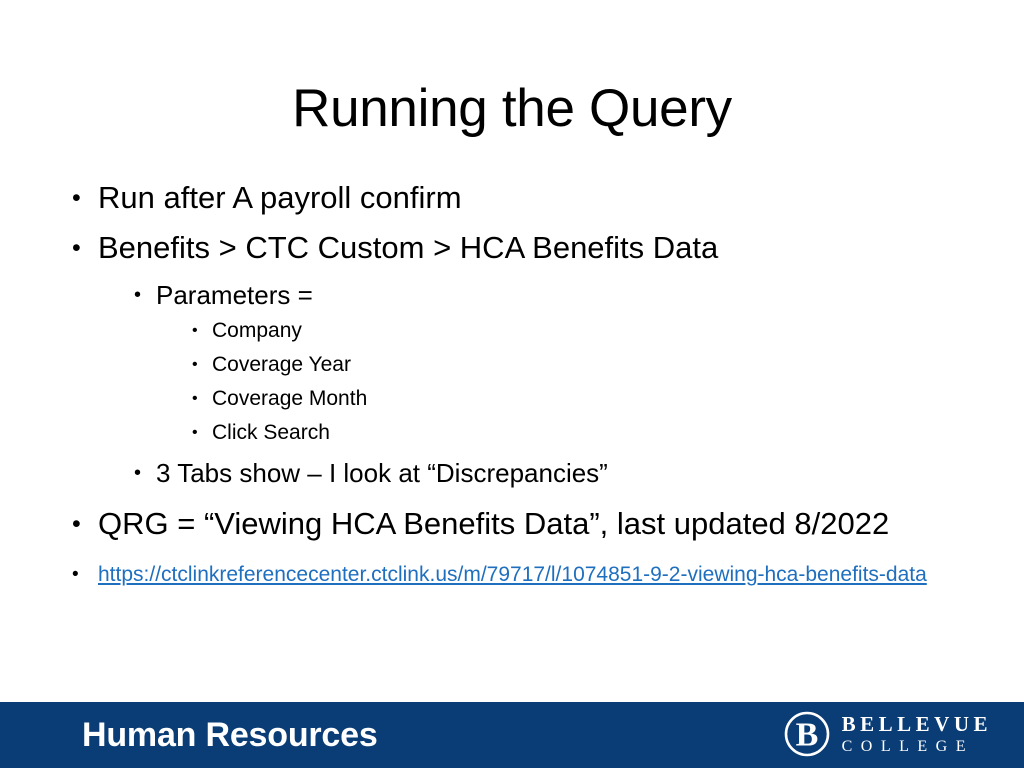 The height and width of the screenshot is (768, 1024). What do you see at coordinates (916, 723) in the screenshot?
I see `logo-wordmark-line1: BELLEVUE` at bounding box center [916, 723].